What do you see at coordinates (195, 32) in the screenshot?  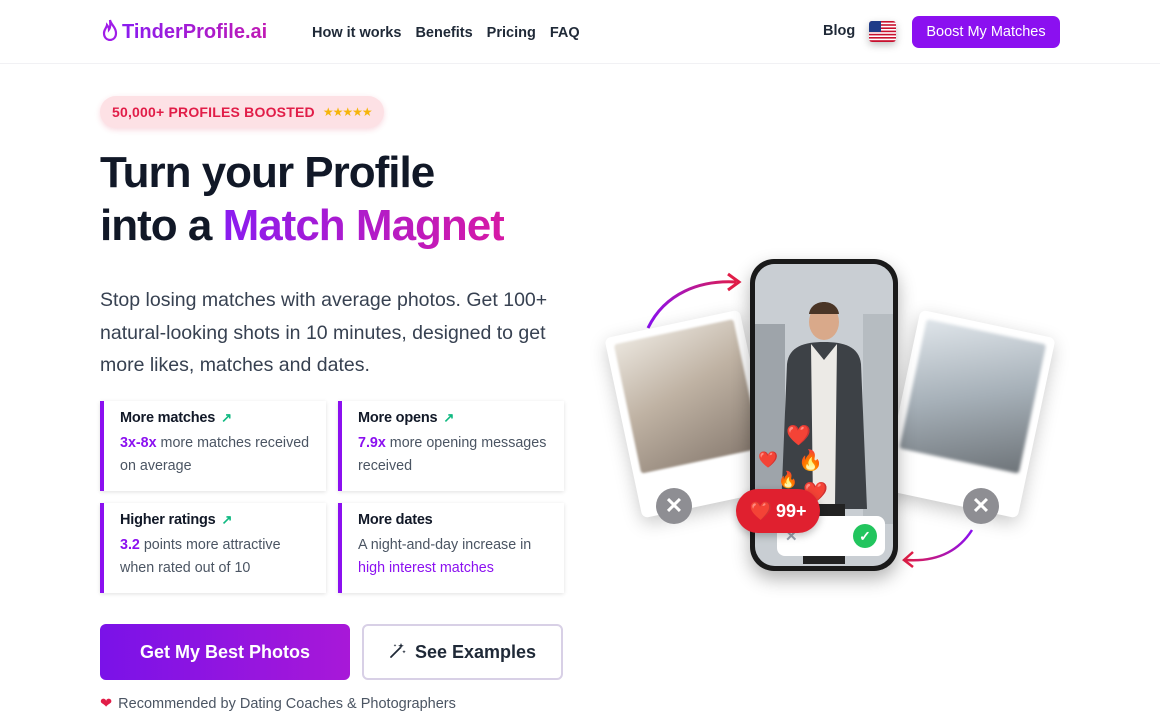 I see `brand-name: TinderProfile.ai` at bounding box center [195, 32].